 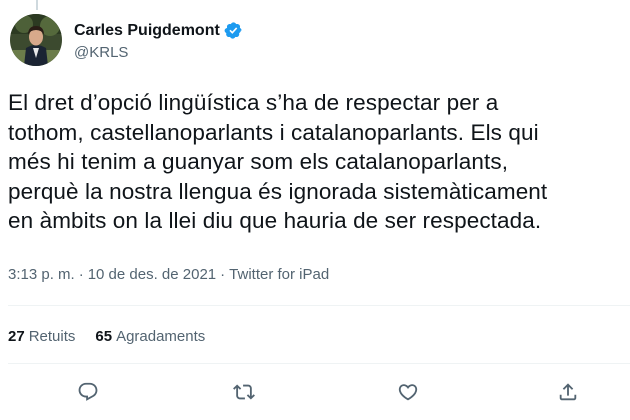 I want to click on tweet-header: Carles Puigdemont @KRLS, so click(x=126, y=40).